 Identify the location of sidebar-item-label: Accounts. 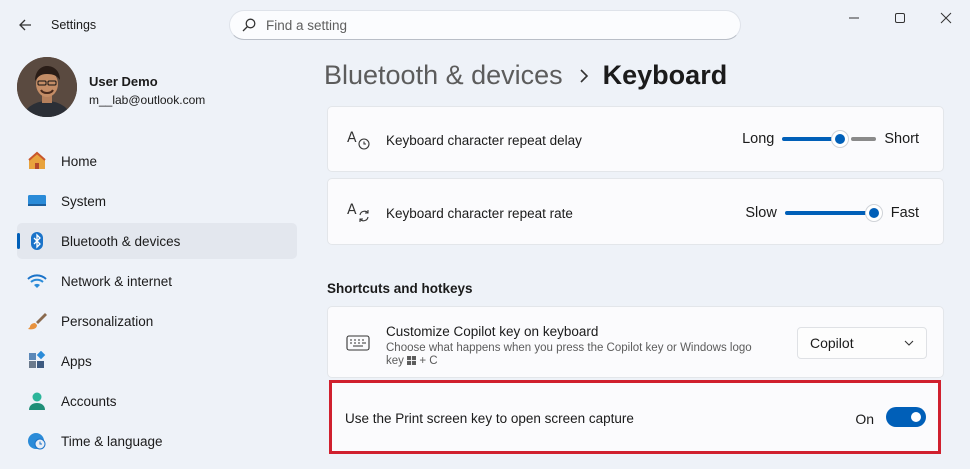
(89, 401).